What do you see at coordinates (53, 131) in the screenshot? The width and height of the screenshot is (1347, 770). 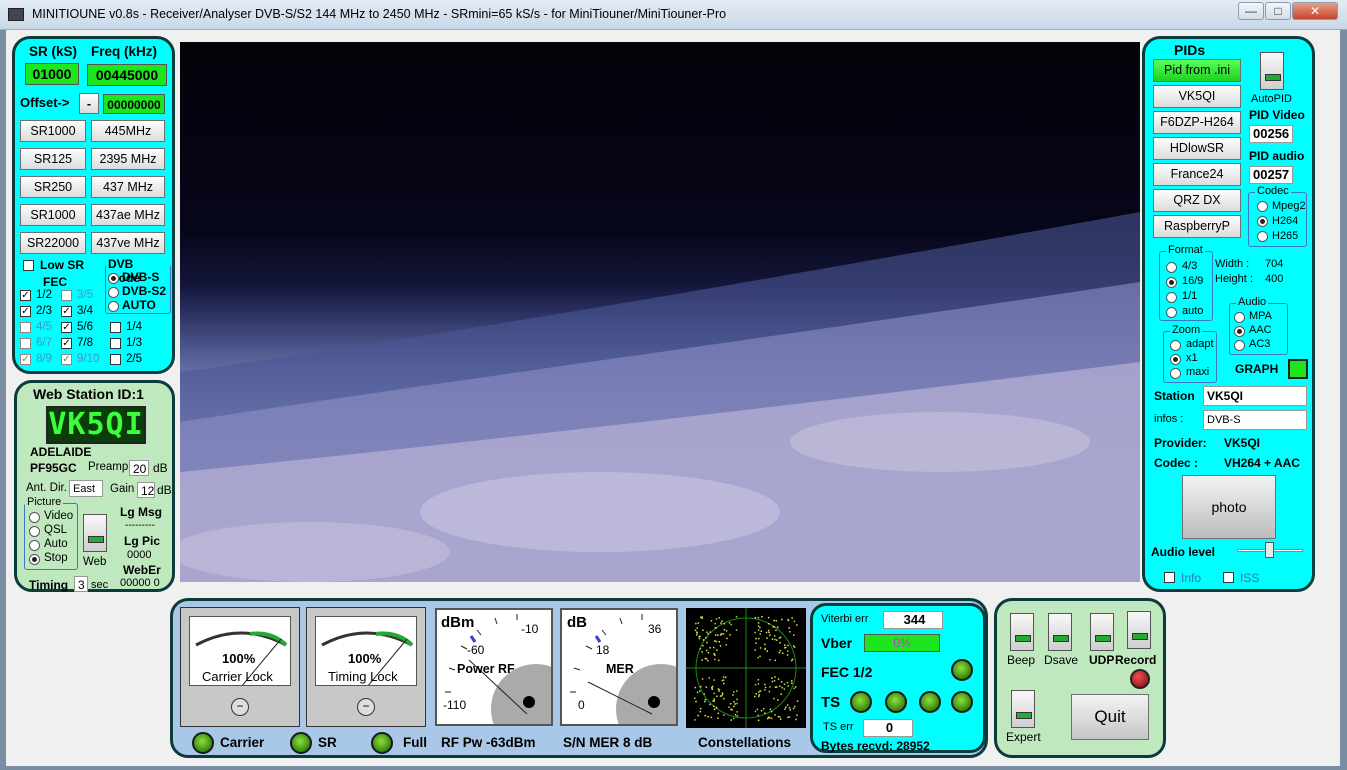 I see `sr1000-button: SR1000` at bounding box center [53, 131].